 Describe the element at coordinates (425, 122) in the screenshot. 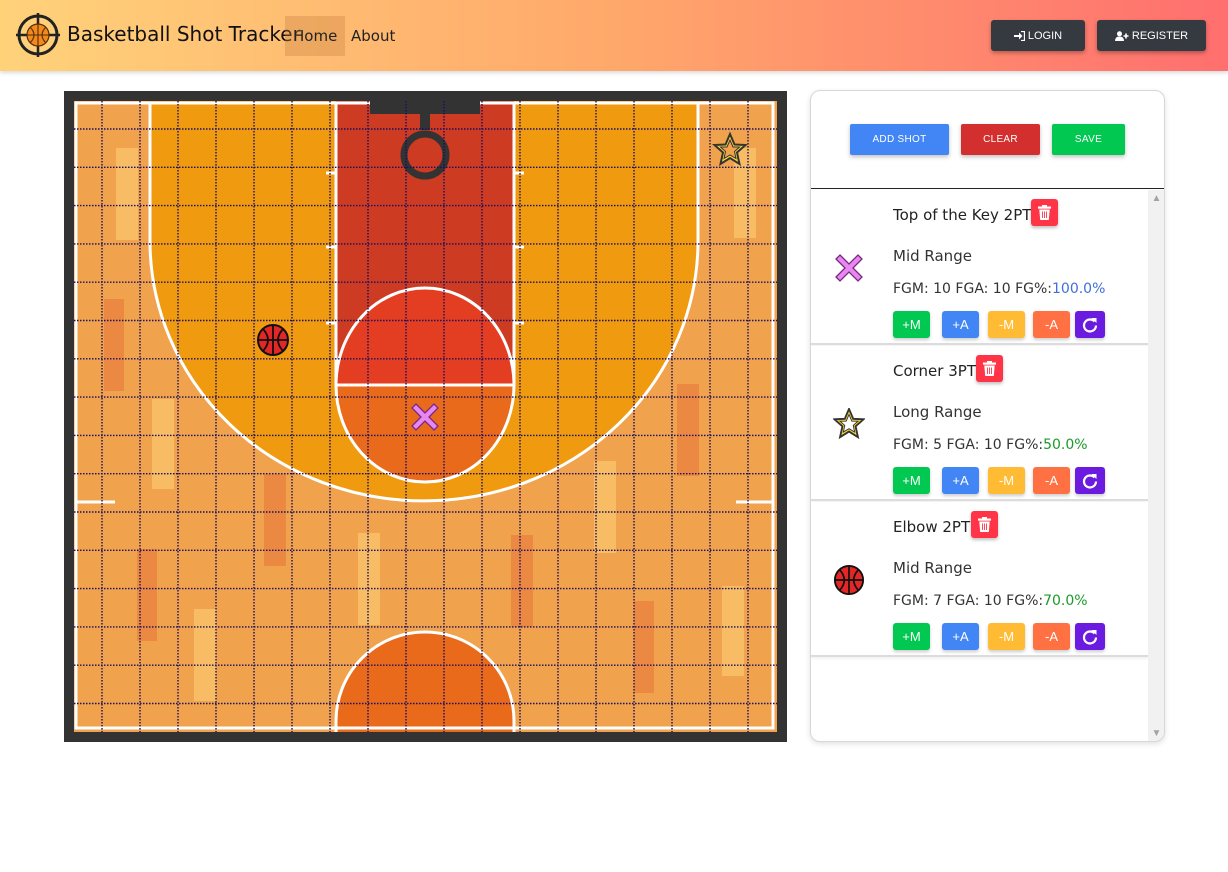

I see `rim-neck` at that location.